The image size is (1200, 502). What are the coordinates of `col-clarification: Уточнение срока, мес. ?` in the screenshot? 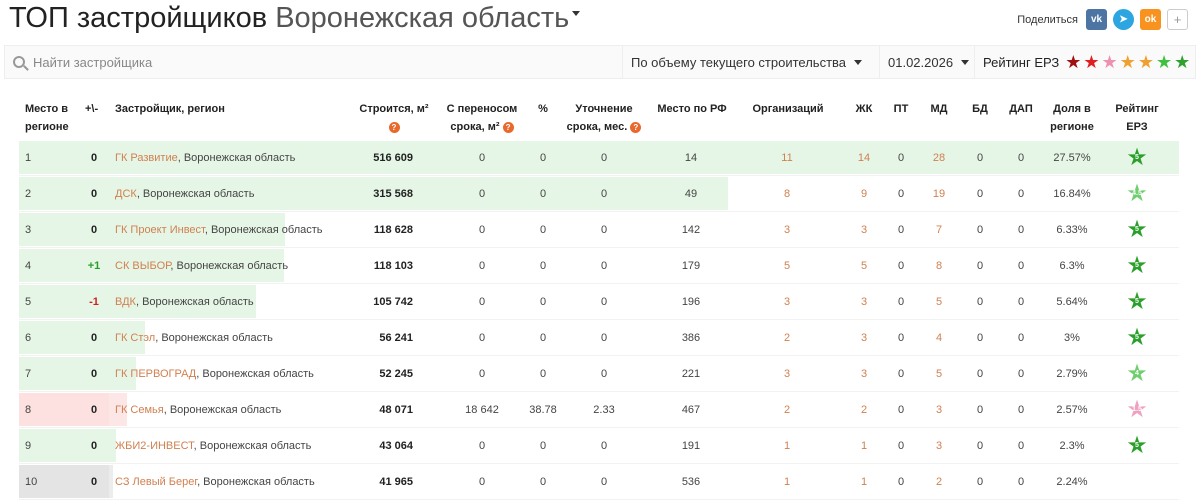 It's located at (604, 118).